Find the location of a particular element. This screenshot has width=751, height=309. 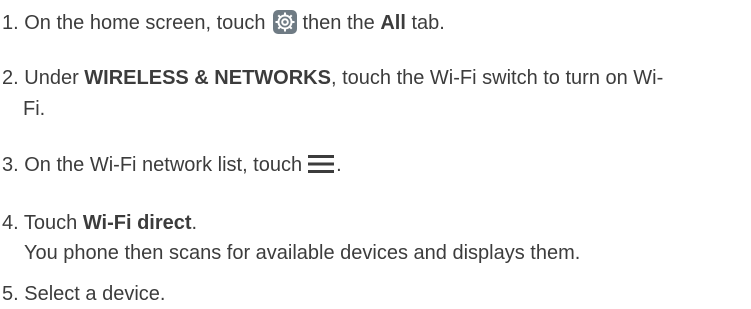

step-3: 3. On the Wi-Fi network list, touch . is located at coordinates (172, 166).